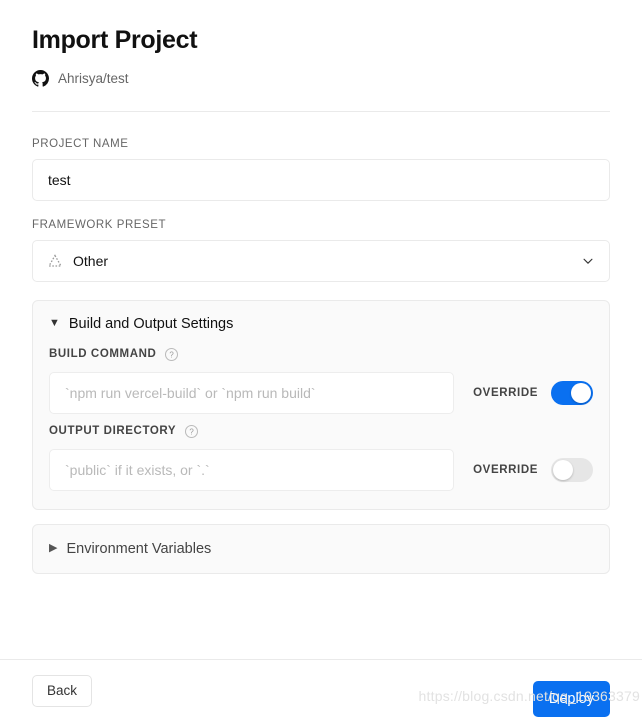 The height and width of the screenshot is (721, 642). I want to click on build-command-override-label: OVERRIDE, so click(505, 392).